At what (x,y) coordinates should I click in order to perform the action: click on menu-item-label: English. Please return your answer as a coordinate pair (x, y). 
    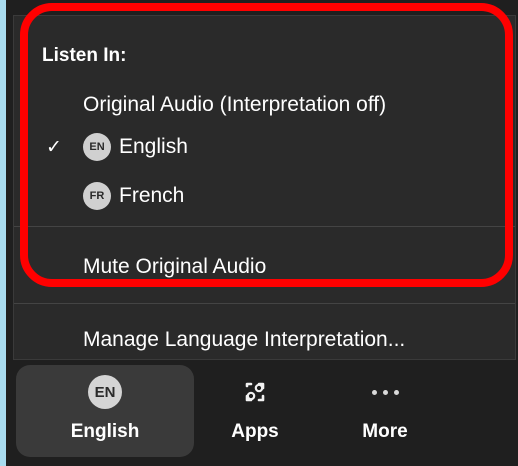
    Looking at the image, I should click on (153, 146).